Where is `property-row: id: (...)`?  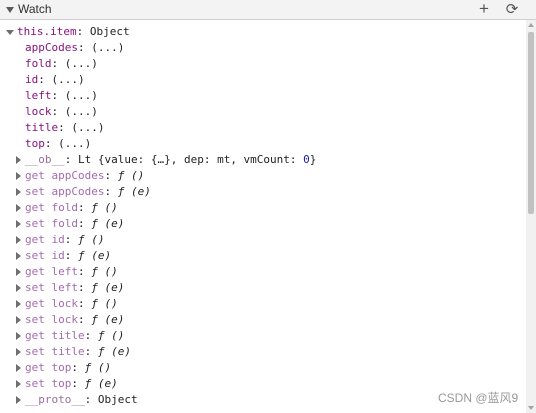
property-row: id: (...) is located at coordinates (260, 80).